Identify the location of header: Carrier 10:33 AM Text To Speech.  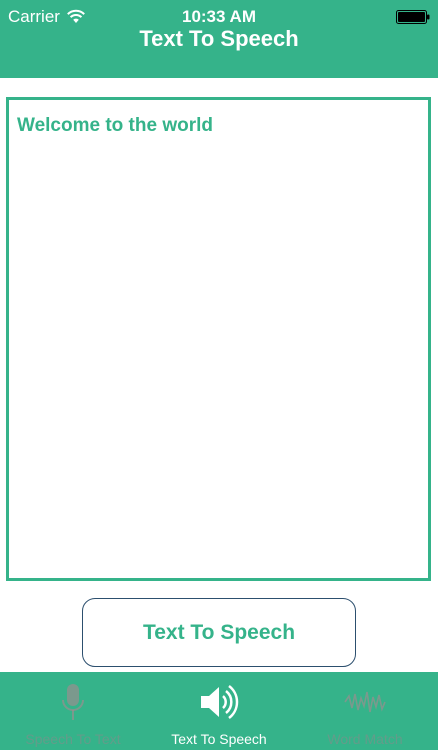
(219, 39).